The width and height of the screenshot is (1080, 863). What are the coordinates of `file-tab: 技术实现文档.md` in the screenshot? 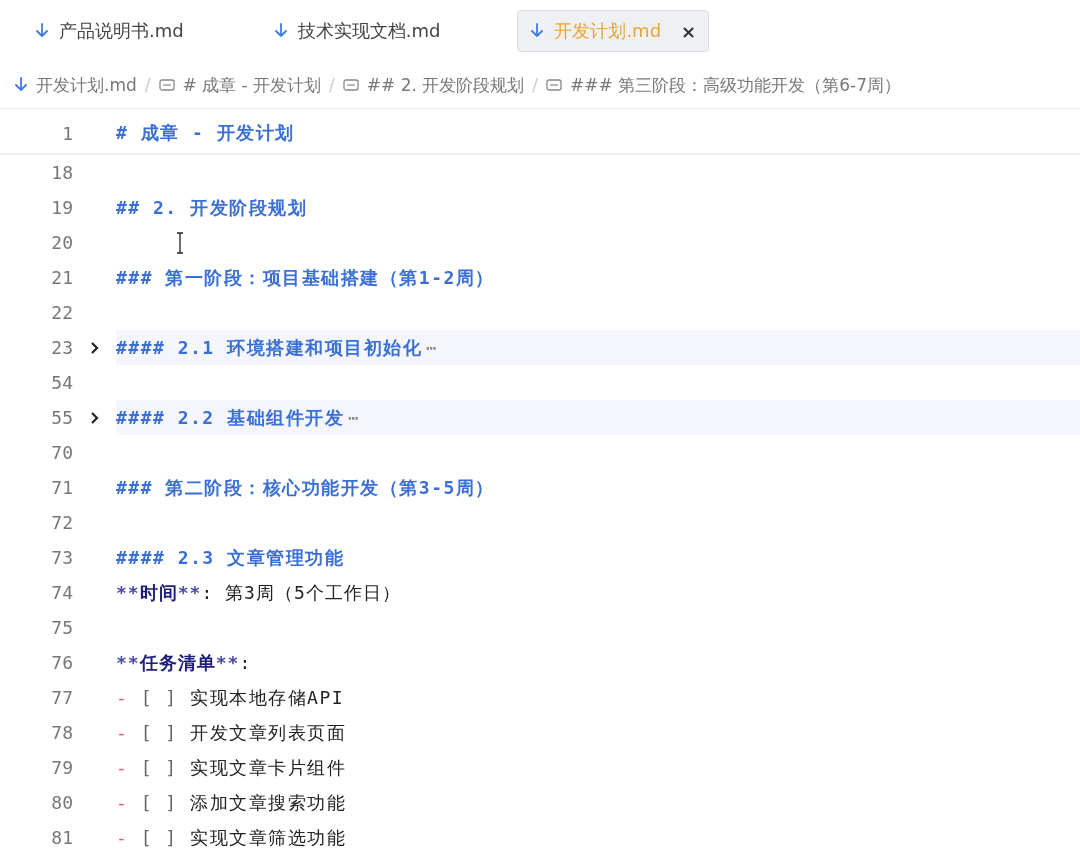 It's located at (357, 31).